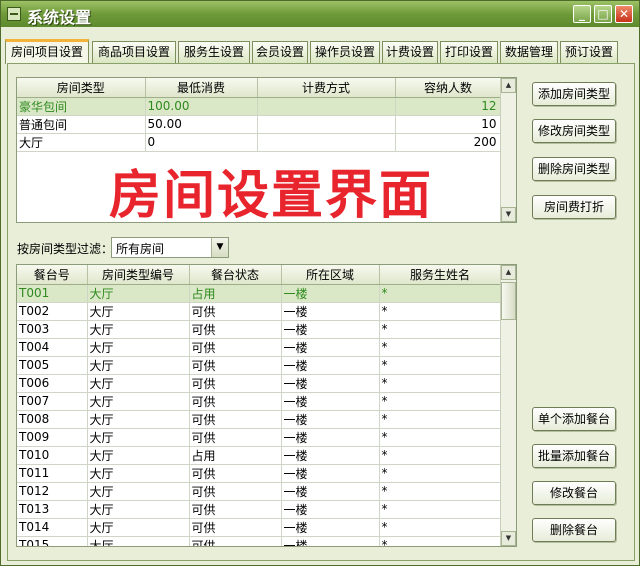  I want to click on edit-table-button: 修改餐台, so click(574, 493).